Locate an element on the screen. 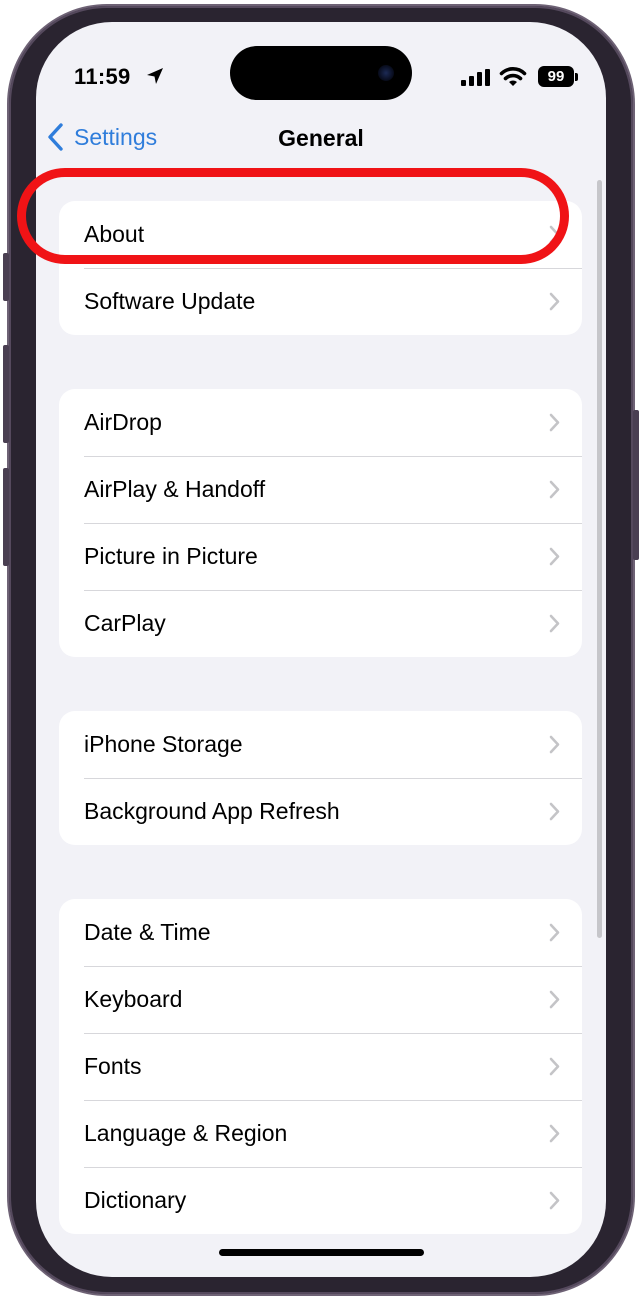  battery-tip is located at coordinates (576, 77).